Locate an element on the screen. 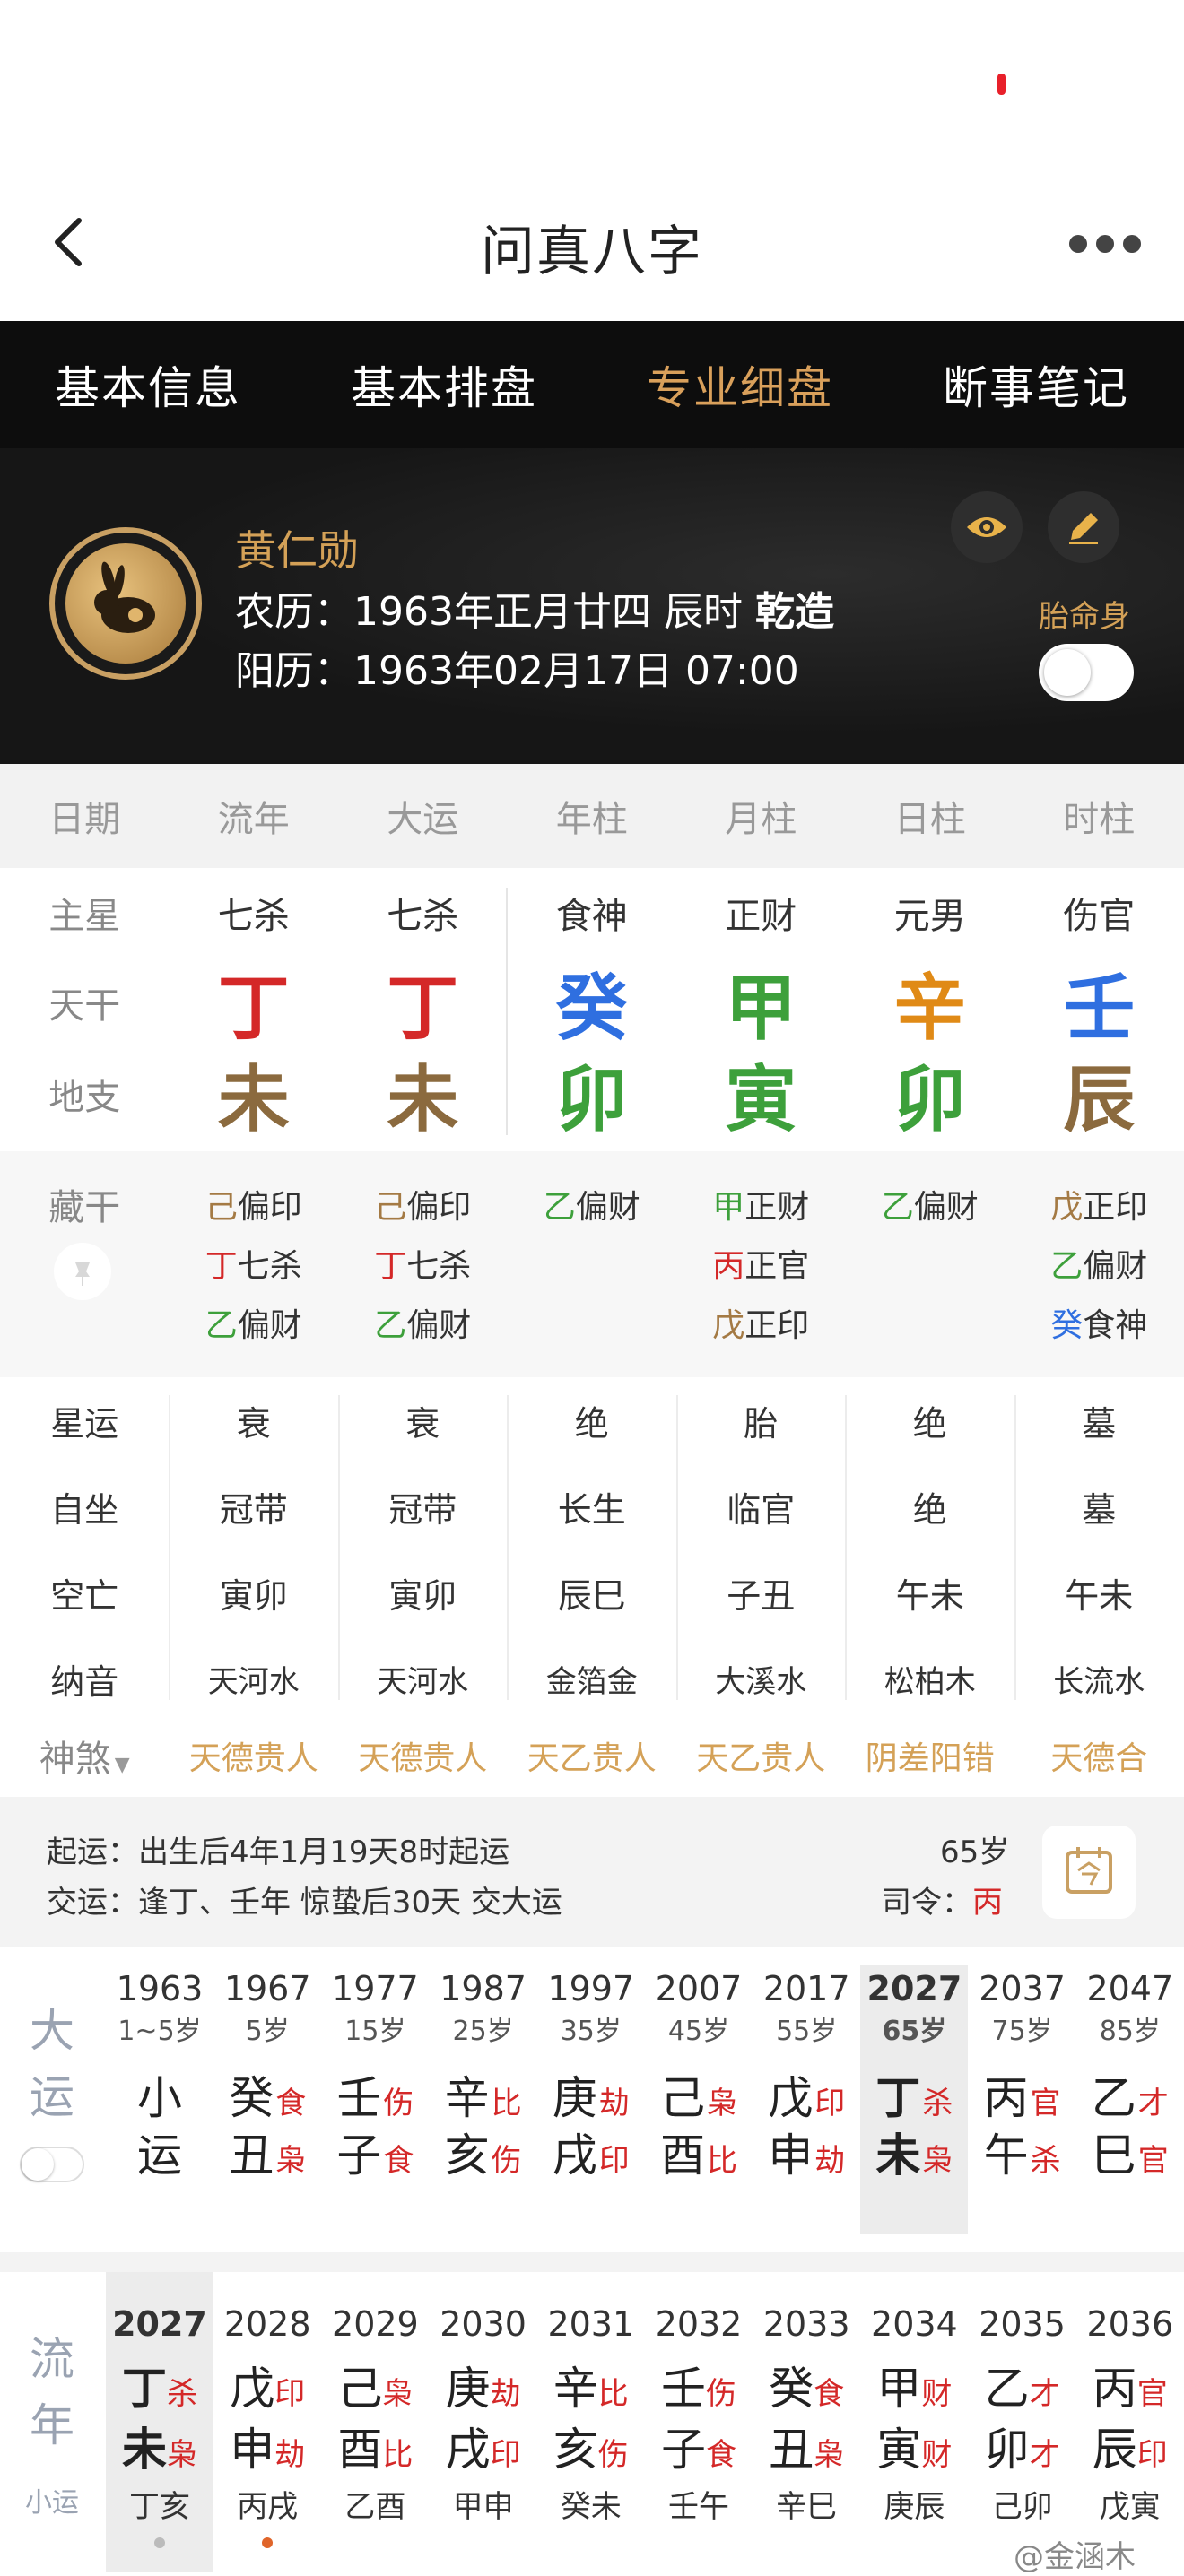 This screenshot has width=1184, height=2576. dayun-item: 2037 75岁 丙官 午杀 is located at coordinates (1022, 2099).